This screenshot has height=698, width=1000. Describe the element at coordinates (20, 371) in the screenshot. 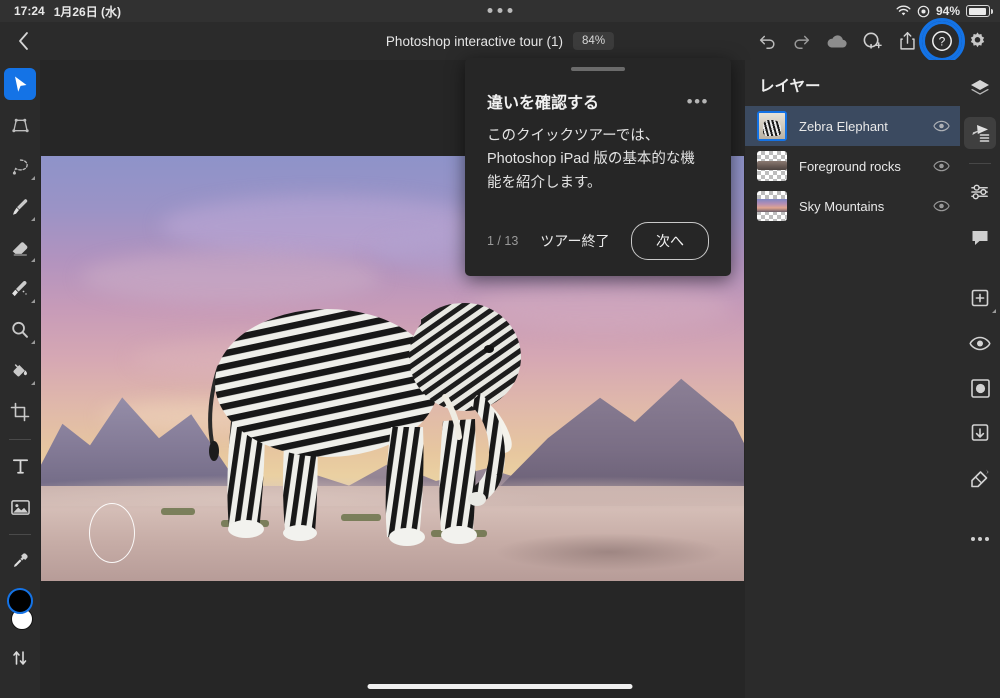

I see `paint-bucket-tool` at that location.